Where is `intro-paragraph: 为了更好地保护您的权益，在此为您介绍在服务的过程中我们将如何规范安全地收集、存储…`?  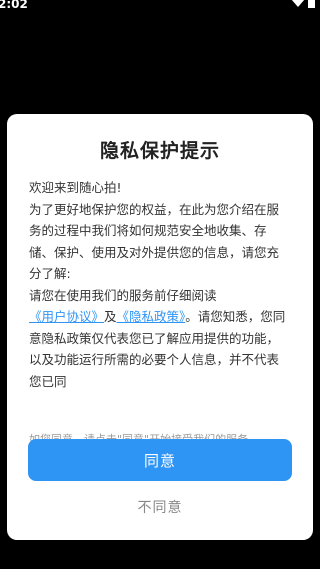
intro-paragraph: 为了更好地保护您的权益，在此为您介绍在服务的过程中我们将如何规范安全地收集、存储… is located at coordinates (154, 241).